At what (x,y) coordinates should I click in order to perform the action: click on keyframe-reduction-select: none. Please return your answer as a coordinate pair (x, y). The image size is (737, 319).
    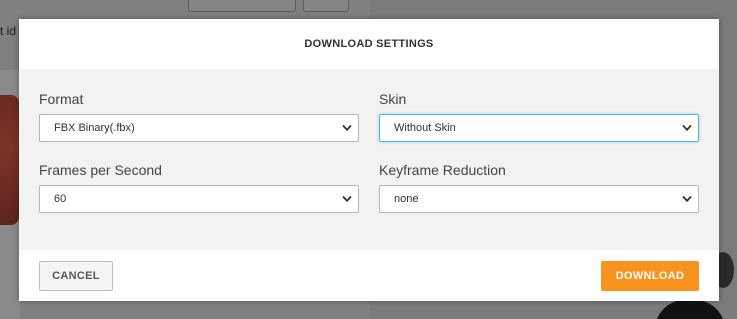
    Looking at the image, I should click on (539, 199).